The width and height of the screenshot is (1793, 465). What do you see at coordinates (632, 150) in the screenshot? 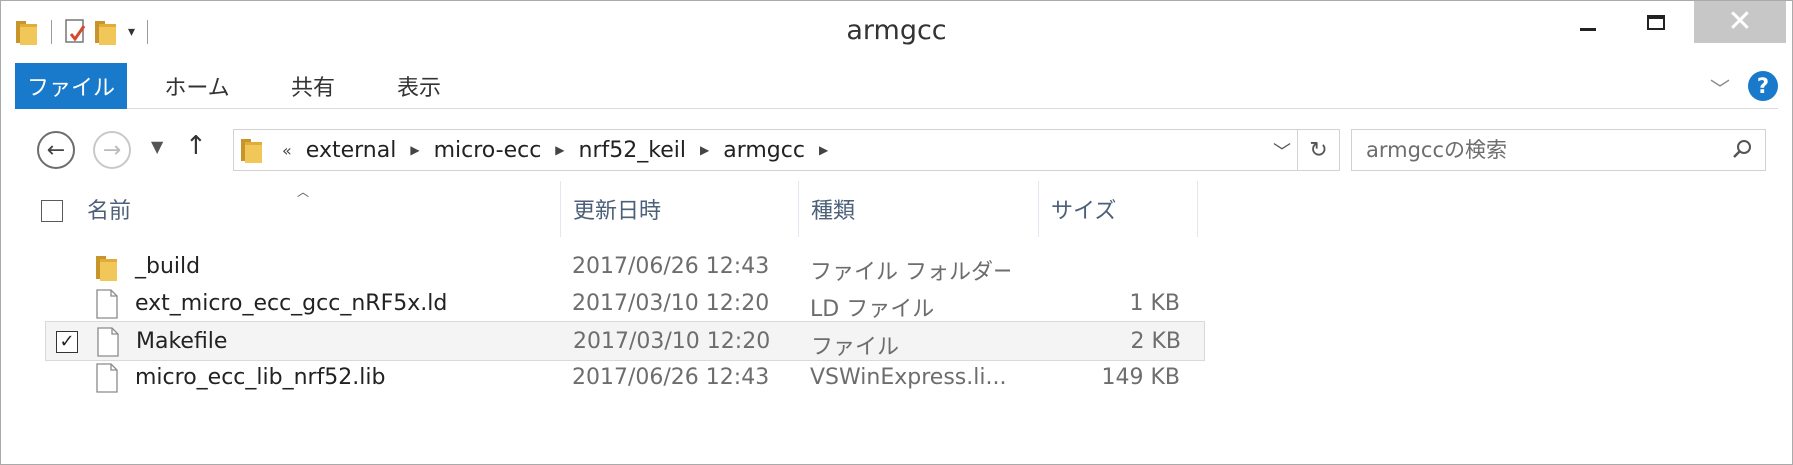
I see `breadcrumb-item: nrf52_keil` at bounding box center [632, 150].